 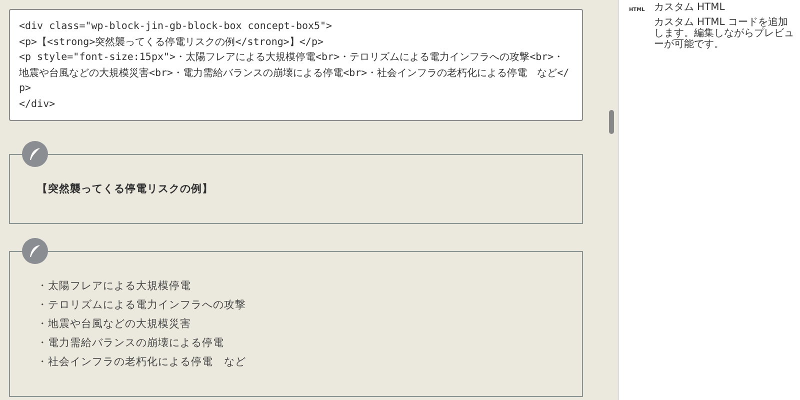 What do you see at coordinates (611, 122) in the screenshot?
I see `scrollbar-thumb` at bounding box center [611, 122].